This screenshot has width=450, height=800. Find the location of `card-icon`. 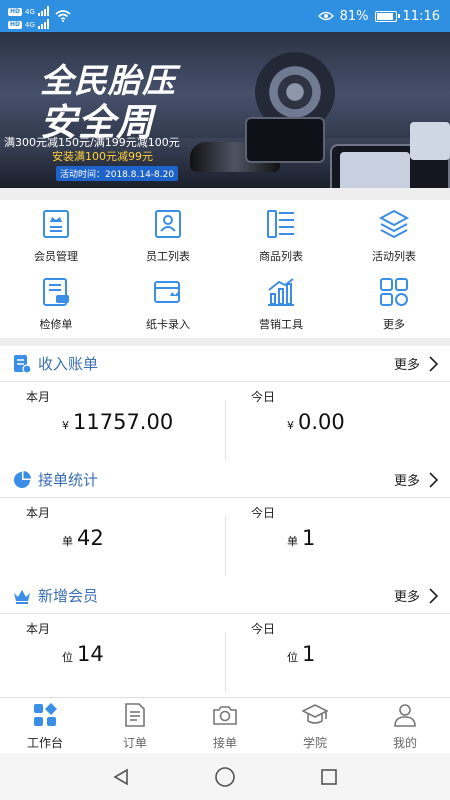

card-icon is located at coordinates (167, 292).